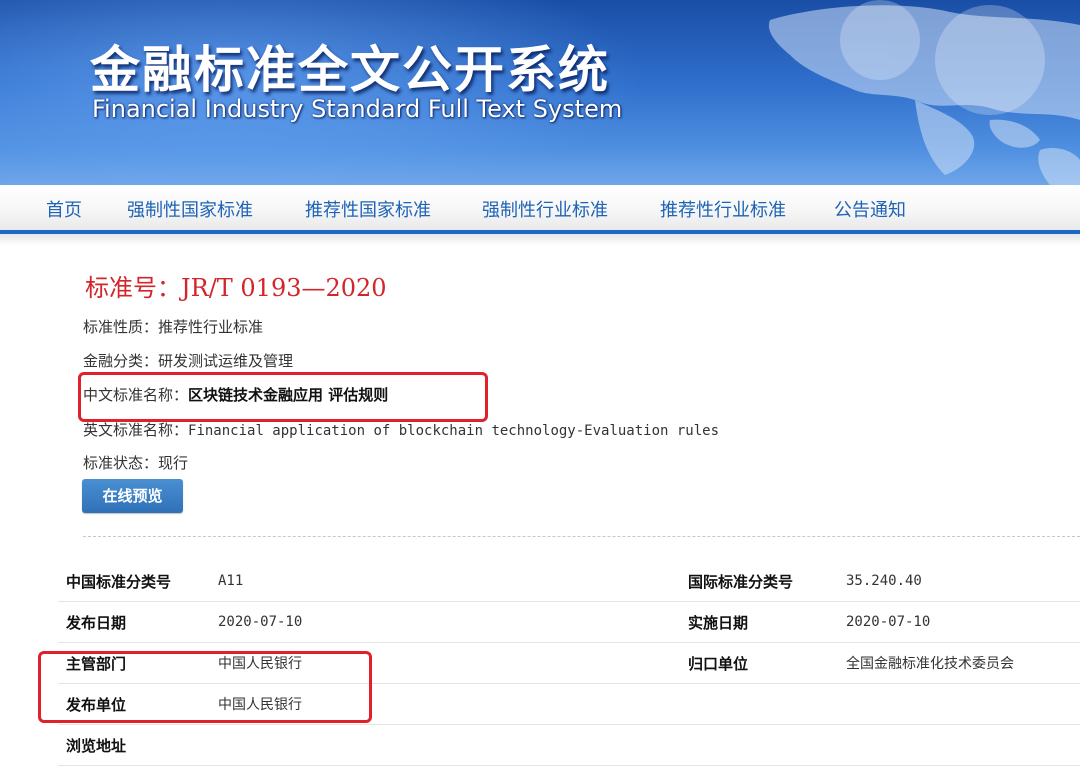 This screenshot has height=768, width=1080. I want to click on info-value: 35.240.40, so click(959, 581).